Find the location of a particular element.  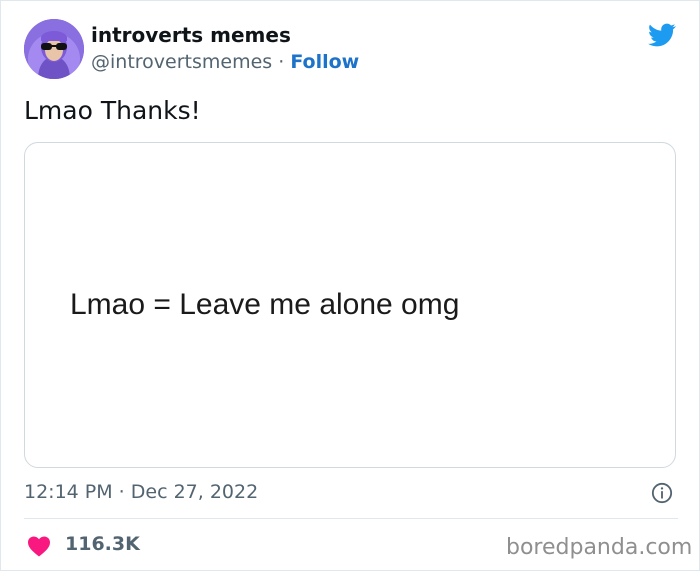

like-count: 116.3K is located at coordinates (102, 544).